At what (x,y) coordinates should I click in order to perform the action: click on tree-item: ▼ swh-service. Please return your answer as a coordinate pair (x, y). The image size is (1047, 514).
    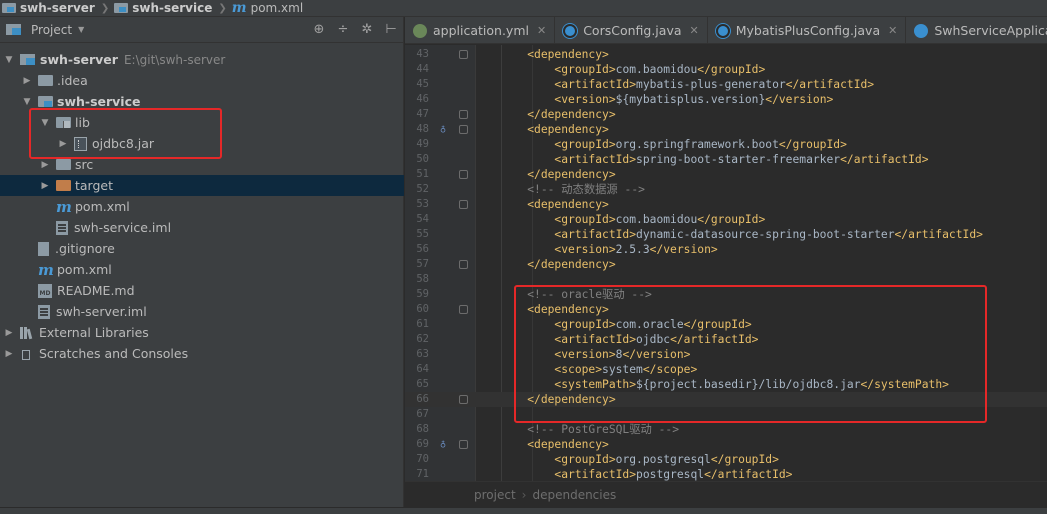
    Looking at the image, I should click on (202, 101).